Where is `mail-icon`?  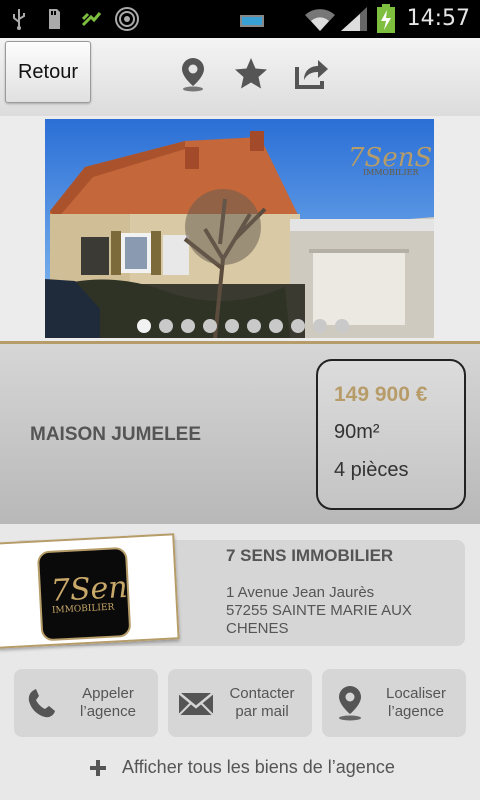
mail-icon is located at coordinates (196, 704).